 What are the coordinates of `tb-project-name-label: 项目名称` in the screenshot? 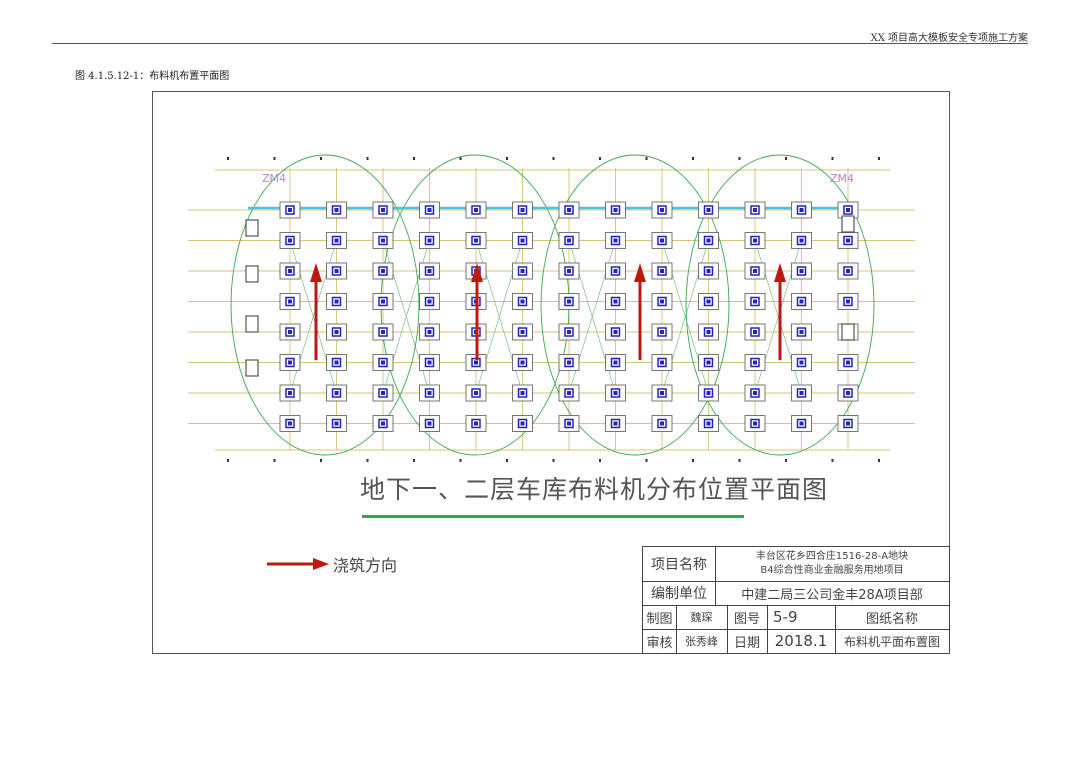 It's located at (679, 565).